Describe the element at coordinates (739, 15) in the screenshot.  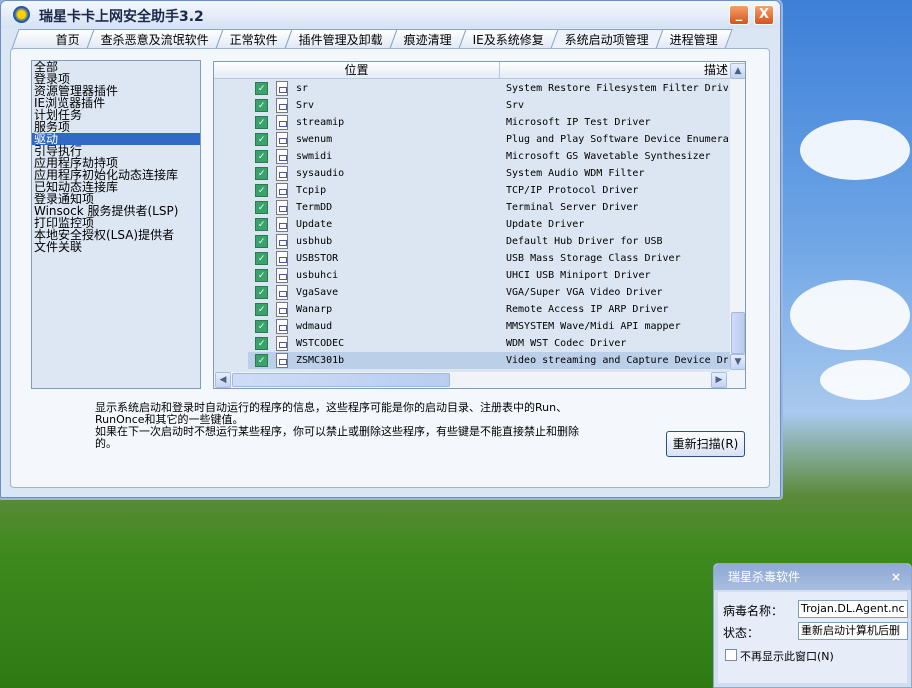
I see `minimize-button: _` at that location.